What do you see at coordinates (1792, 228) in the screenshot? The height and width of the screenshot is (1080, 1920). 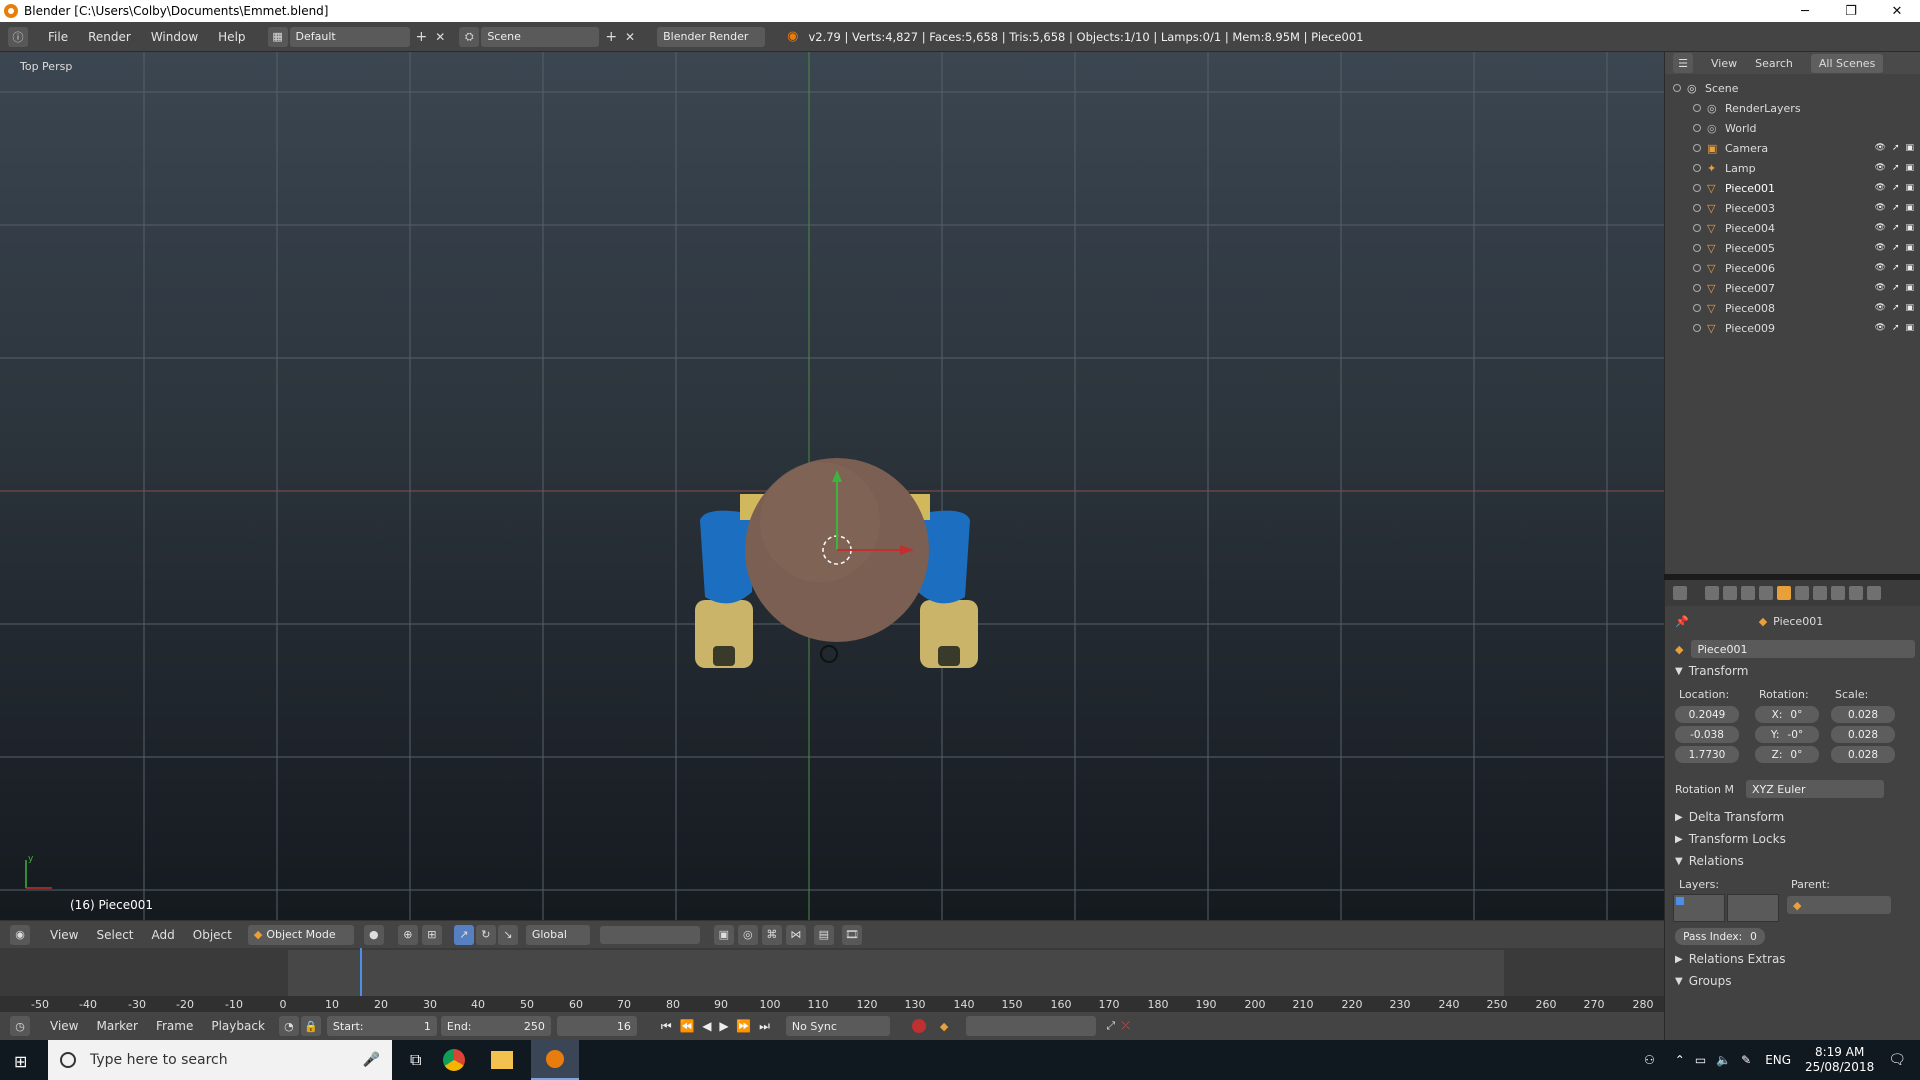 I see `outliner-item-piece004: ▽ Piece004 👁 ➚ ▣` at bounding box center [1792, 228].